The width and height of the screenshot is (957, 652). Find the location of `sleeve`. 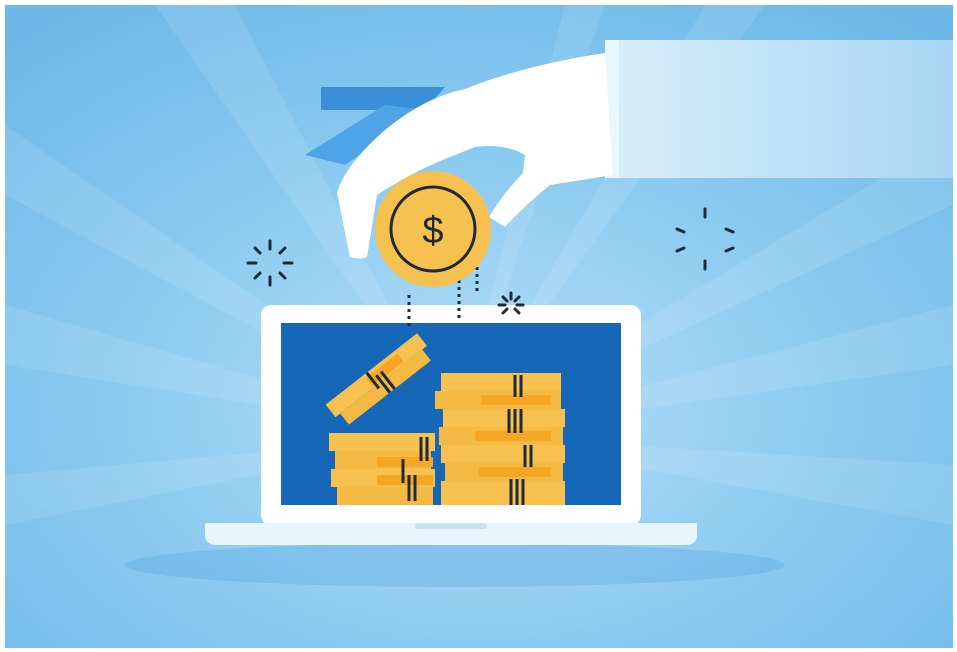

sleeve is located at coordinates (779, 109).